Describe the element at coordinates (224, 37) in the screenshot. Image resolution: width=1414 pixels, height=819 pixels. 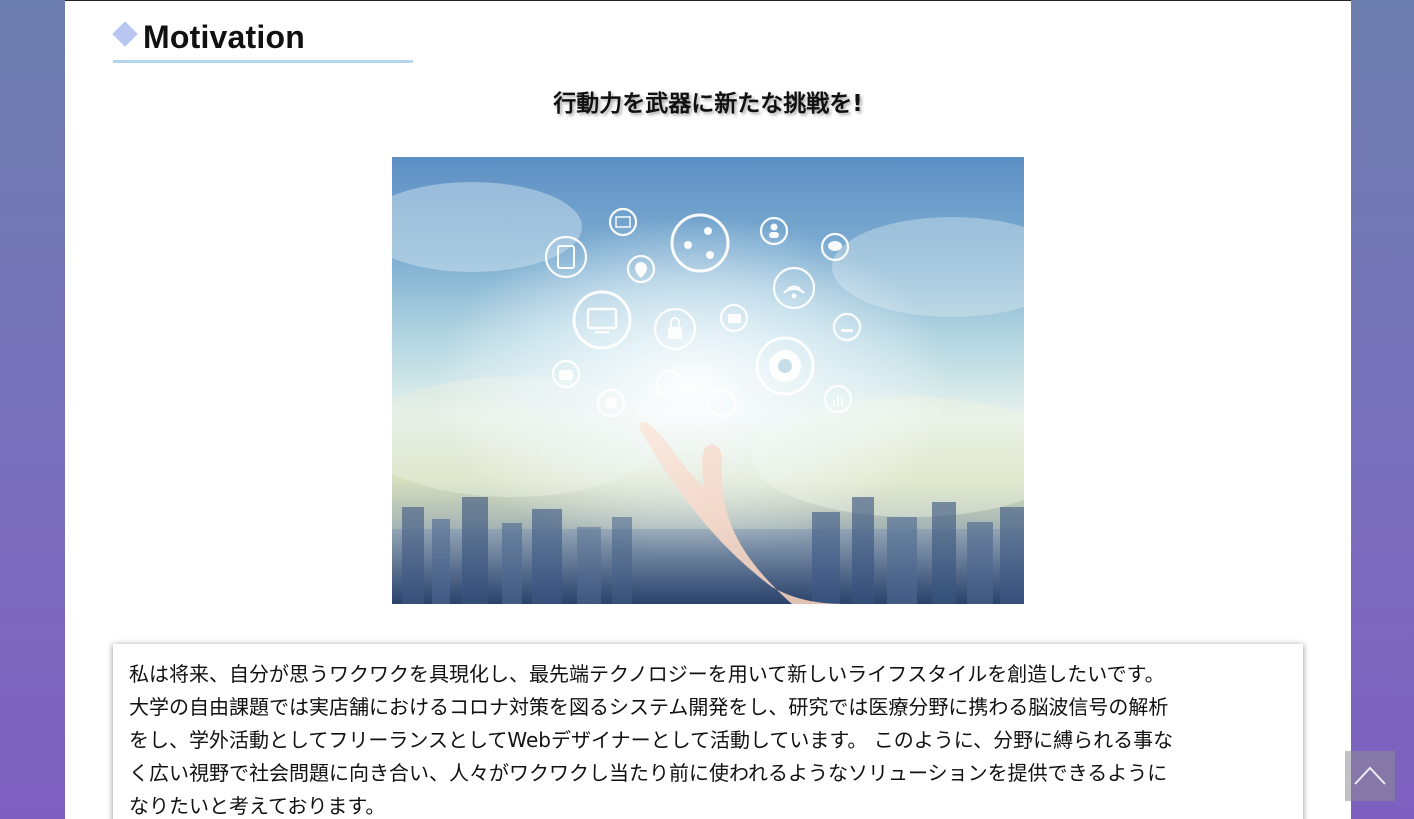
I see `section-title: Motivation` at that location.